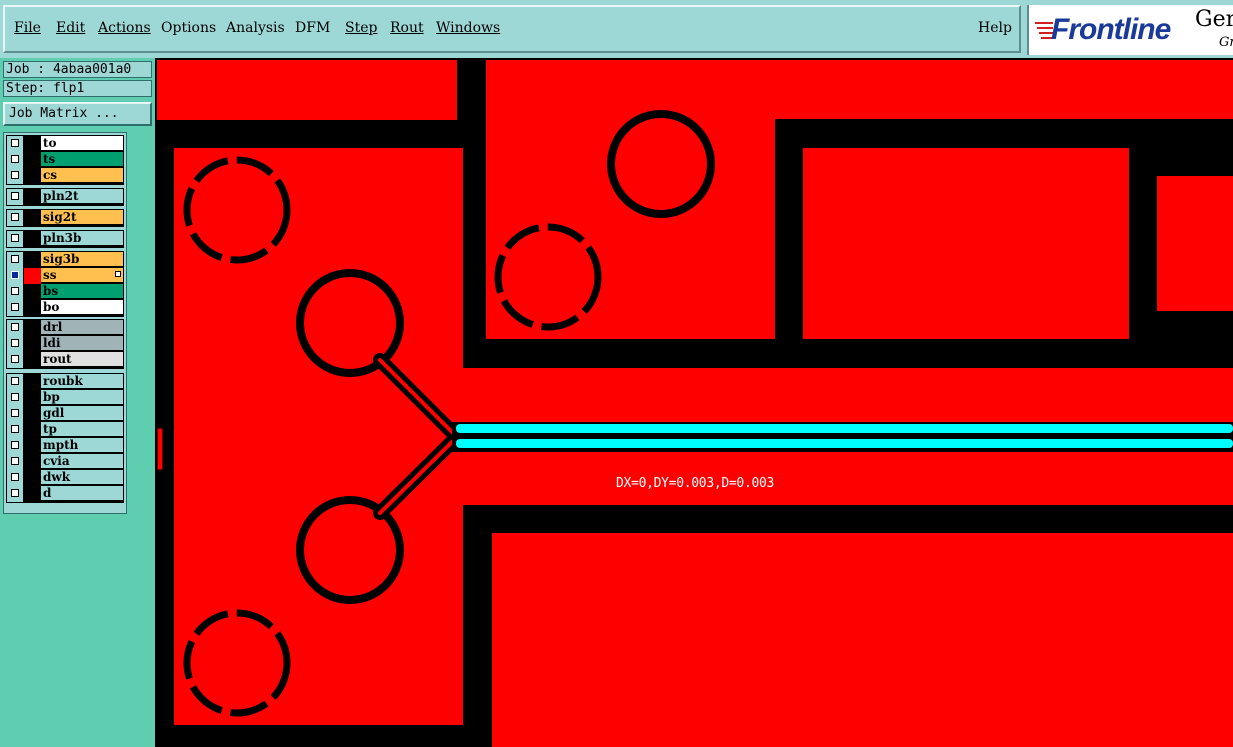  Describe the element at coordinates (312, 28) in the screenshot. I see `menu-dfm: DFM` at that location.